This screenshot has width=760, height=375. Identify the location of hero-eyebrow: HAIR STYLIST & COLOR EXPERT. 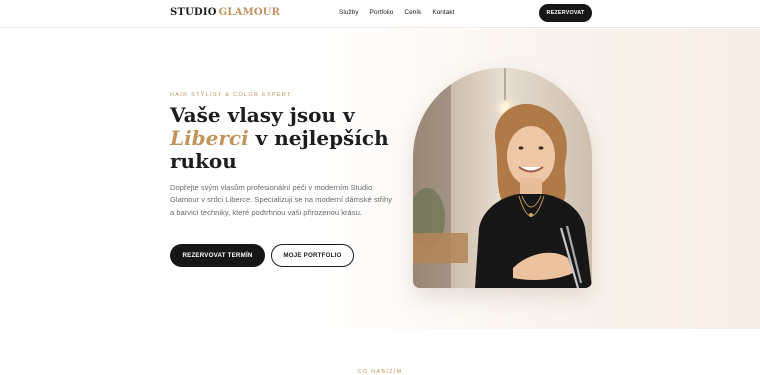
(231, 95).